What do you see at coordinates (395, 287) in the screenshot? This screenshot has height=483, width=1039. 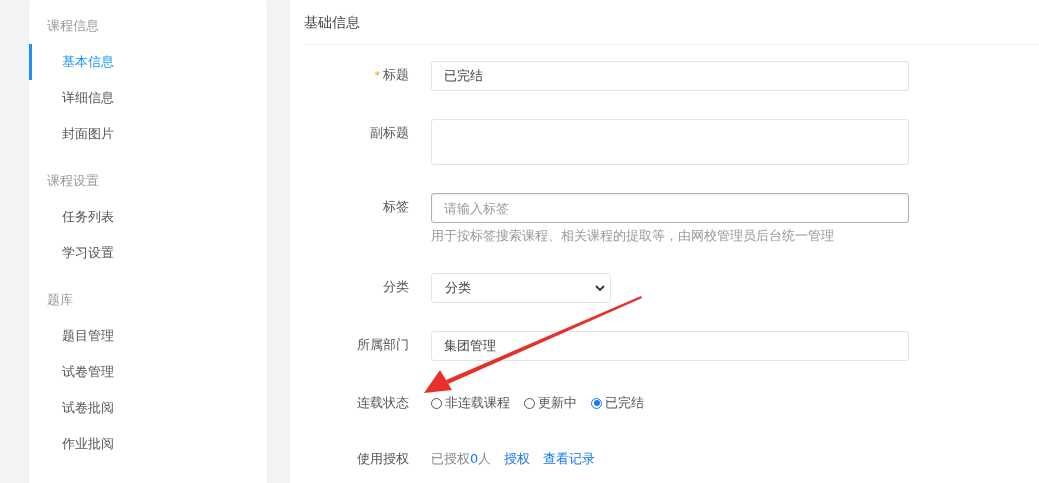 I see `field-label: 分类` at bounding box center [395, 287].